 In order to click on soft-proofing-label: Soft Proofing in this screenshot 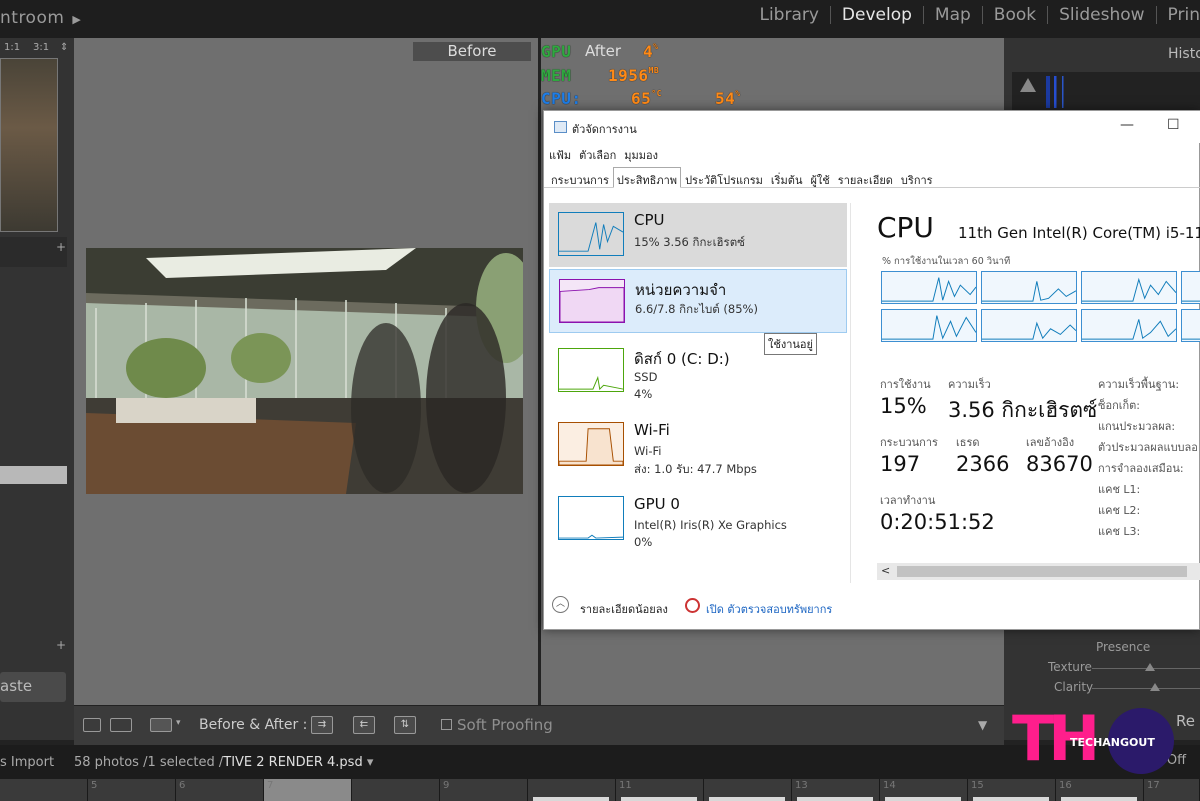, I will do `click(505, 725)`.